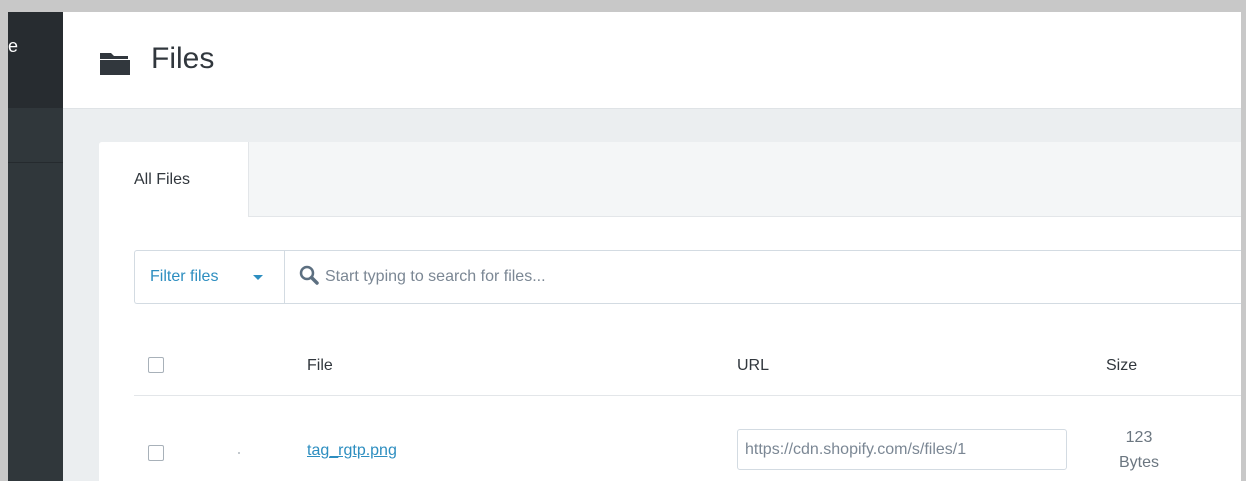 This screenshot has height=481, width=1246. What do you see at coordinates (320, 366) in the screenshot?
I see `column-header-file: File` at bounding box center [320, 366].